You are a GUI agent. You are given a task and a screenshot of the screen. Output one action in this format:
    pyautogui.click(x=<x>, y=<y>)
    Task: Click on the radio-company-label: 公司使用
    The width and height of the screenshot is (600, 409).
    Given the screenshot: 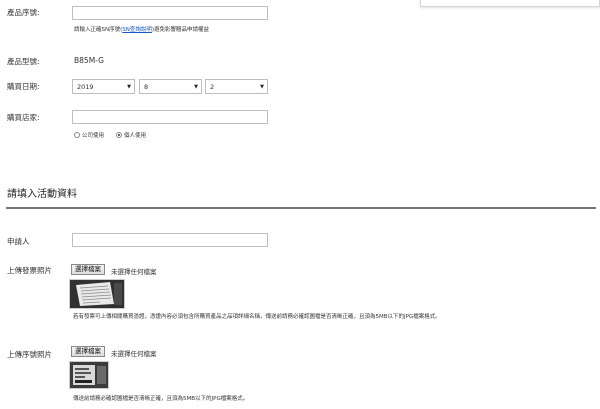 What is the action you would take?
    pyautogui.click(x=93, y=136)
    